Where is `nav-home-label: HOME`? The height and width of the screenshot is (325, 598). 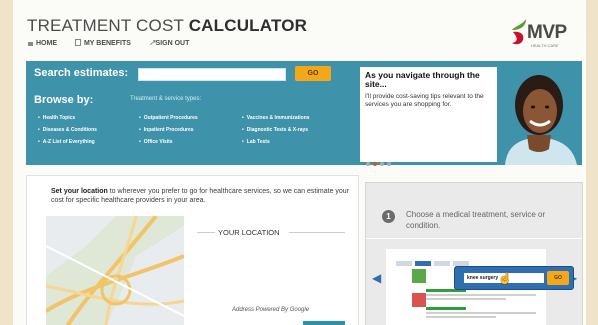 nav-home-label: HOME is located at coordinates (46, 43).